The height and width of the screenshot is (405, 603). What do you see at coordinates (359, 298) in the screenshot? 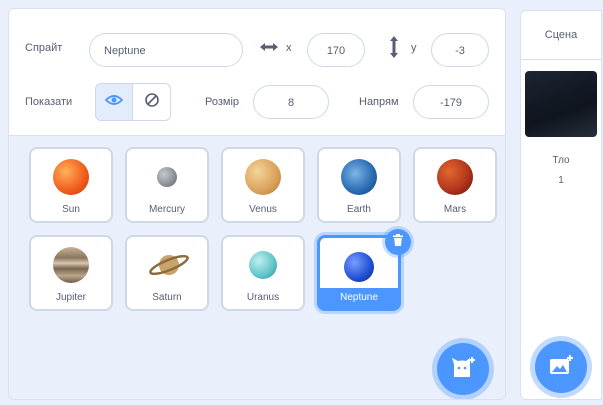
I see `sprite-name: Neptune` at bounding box center [359, 298].